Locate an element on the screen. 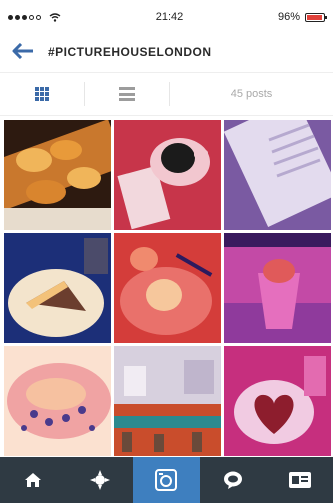 The image size is (333, 503). explore-icon is located at coordinates (99, 480).